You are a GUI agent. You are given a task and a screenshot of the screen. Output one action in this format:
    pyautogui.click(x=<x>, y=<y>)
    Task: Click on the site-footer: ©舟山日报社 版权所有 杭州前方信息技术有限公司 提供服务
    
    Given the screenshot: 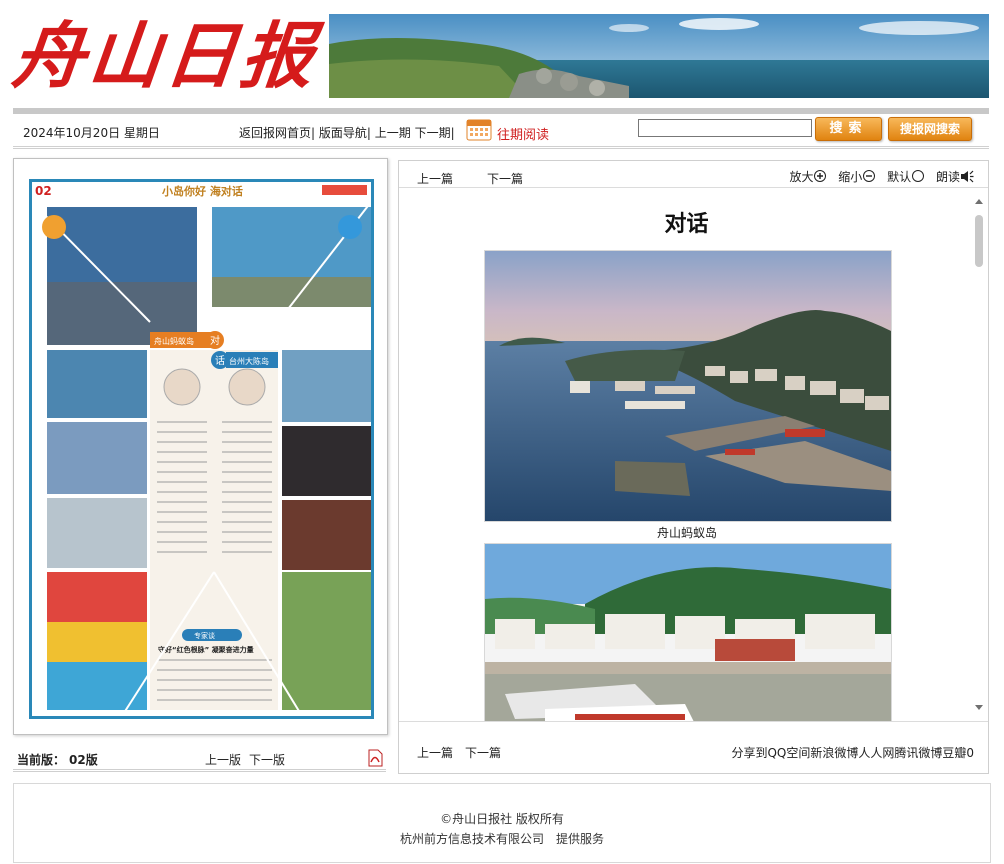 What is the action you would take?
    pyautogui.click(x=502, y=823)
    